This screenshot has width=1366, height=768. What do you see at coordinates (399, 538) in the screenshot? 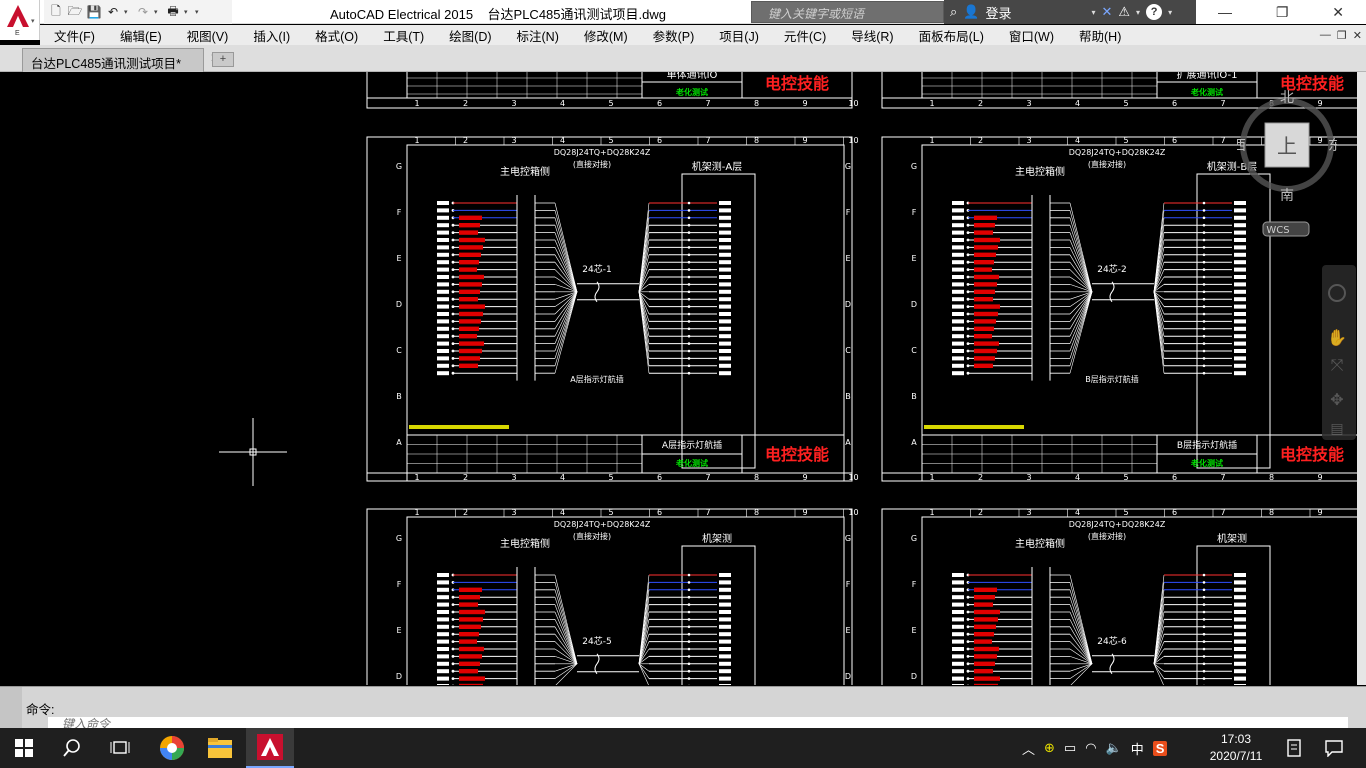
I see `row-letter: G` at bounding box center [399, 538].